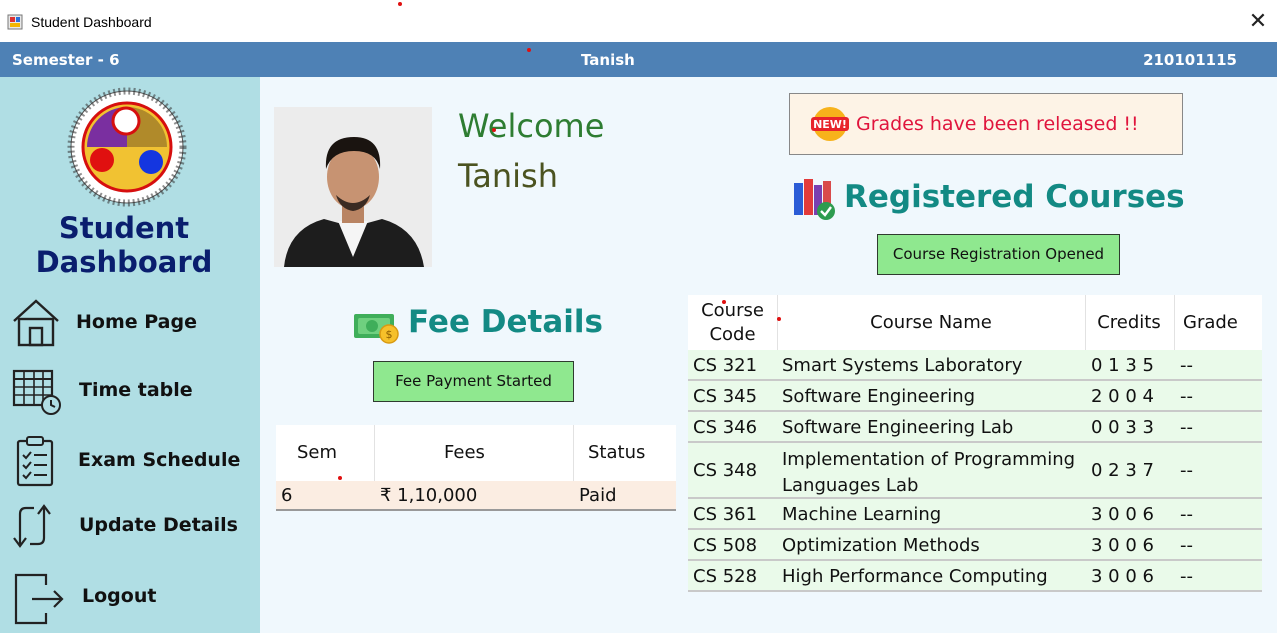  I want to click on courses-header-code-line2: Code, so click(732, 334).